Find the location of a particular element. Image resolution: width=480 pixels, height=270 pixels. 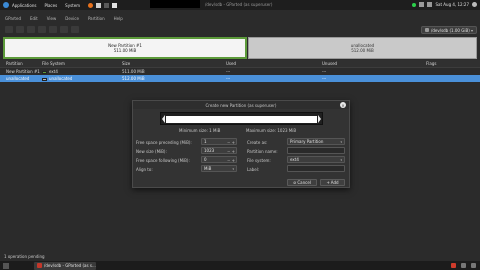

add-button-label: Add is located at coordinates (334, 182).